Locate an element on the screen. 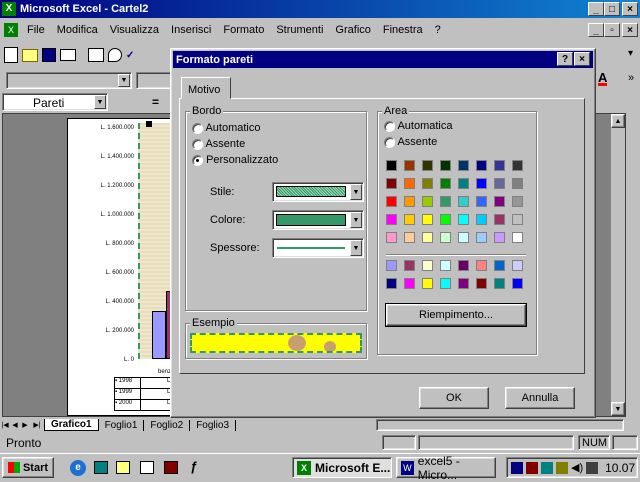 The width and height of the screenshot is (640, 482). chart-bar is located at coordinates (159, 335).